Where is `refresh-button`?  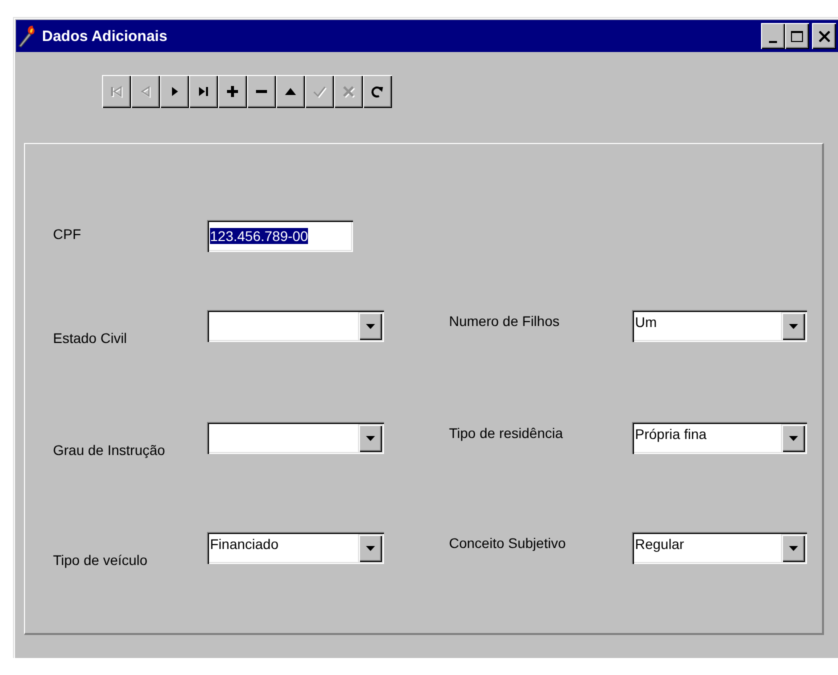
refresh-button is located at coordinates (377, 91).